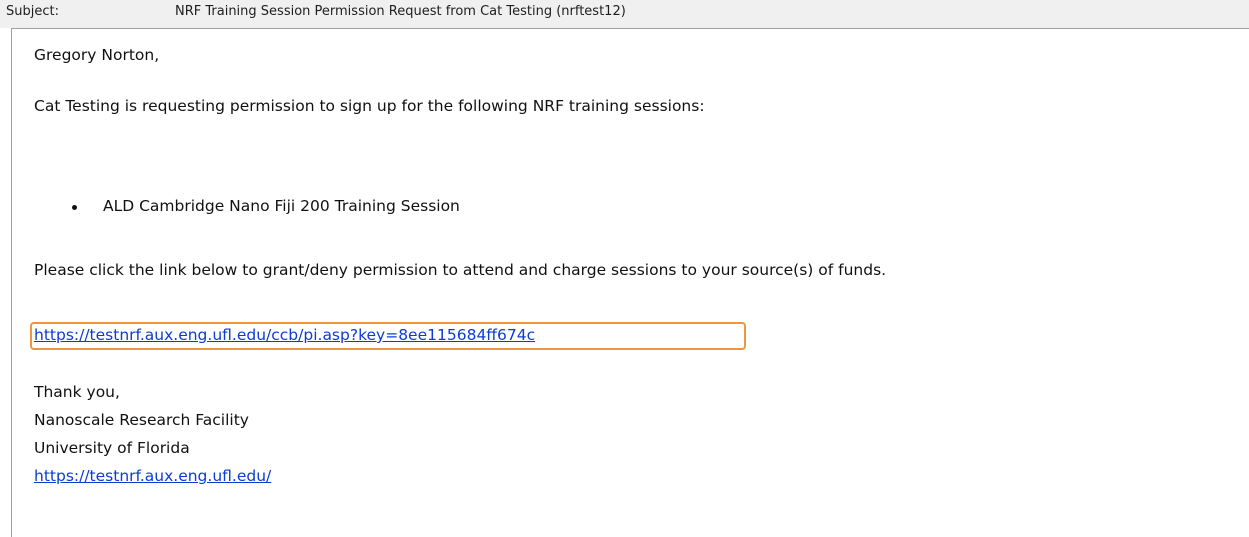 The image size is (1249, 537). I want to click on signature-thanks: Thank you,, so click(77, 392).